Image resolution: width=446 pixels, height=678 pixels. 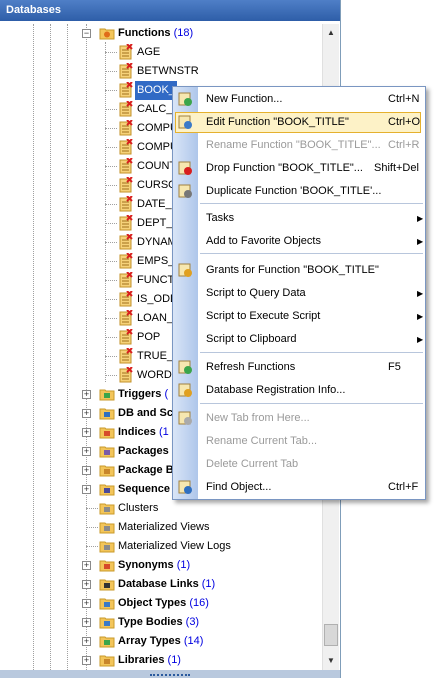 I want to click on menu-item-shortcut: Shift+Del, so click(x=396, y=168).